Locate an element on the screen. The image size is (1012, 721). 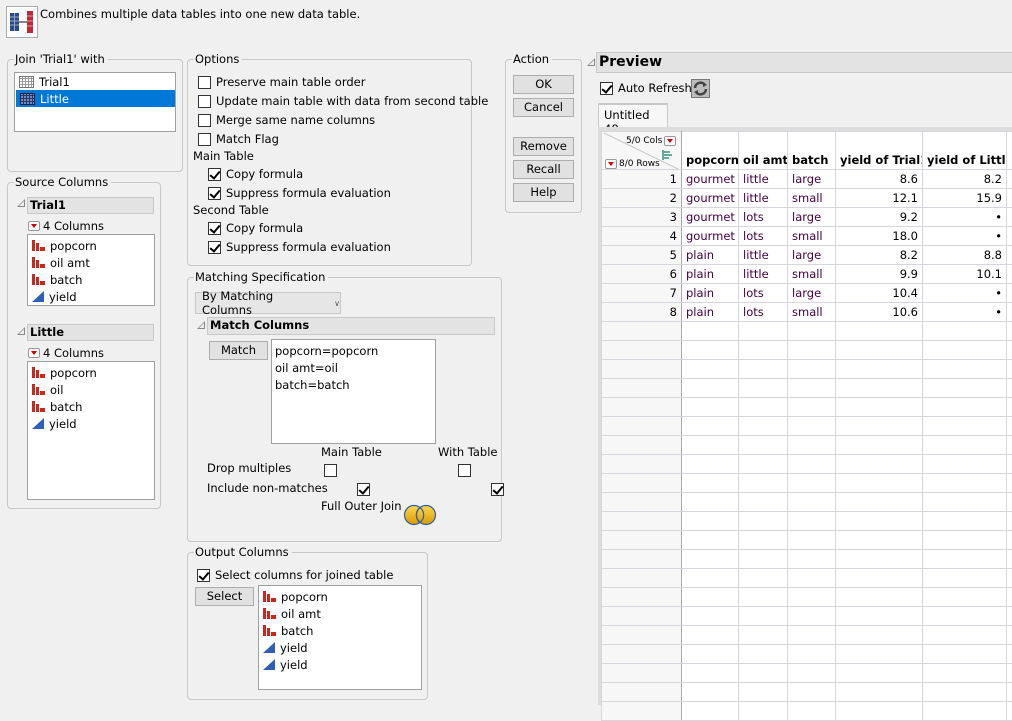
column-header: yield of Trial1 is located at coordinates (879, 151).